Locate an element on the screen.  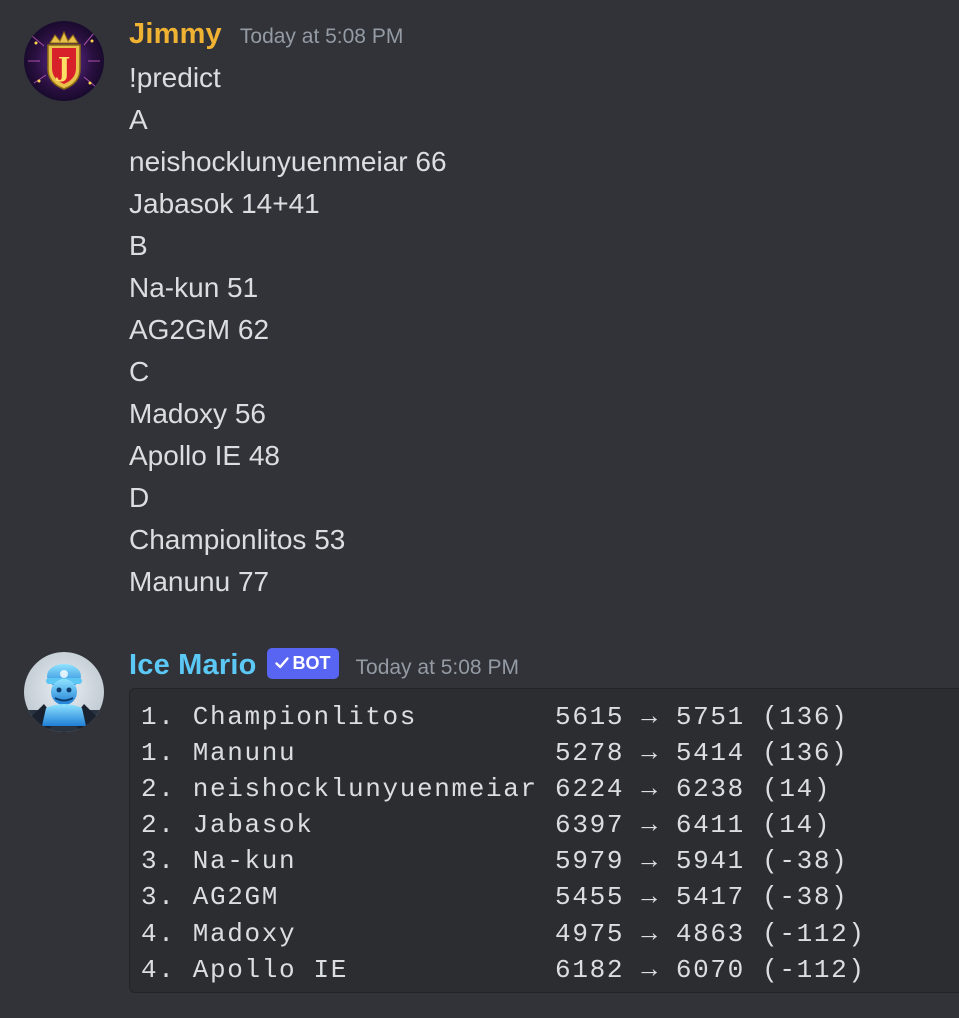
content-line: D is located at coordinates (139, 497).